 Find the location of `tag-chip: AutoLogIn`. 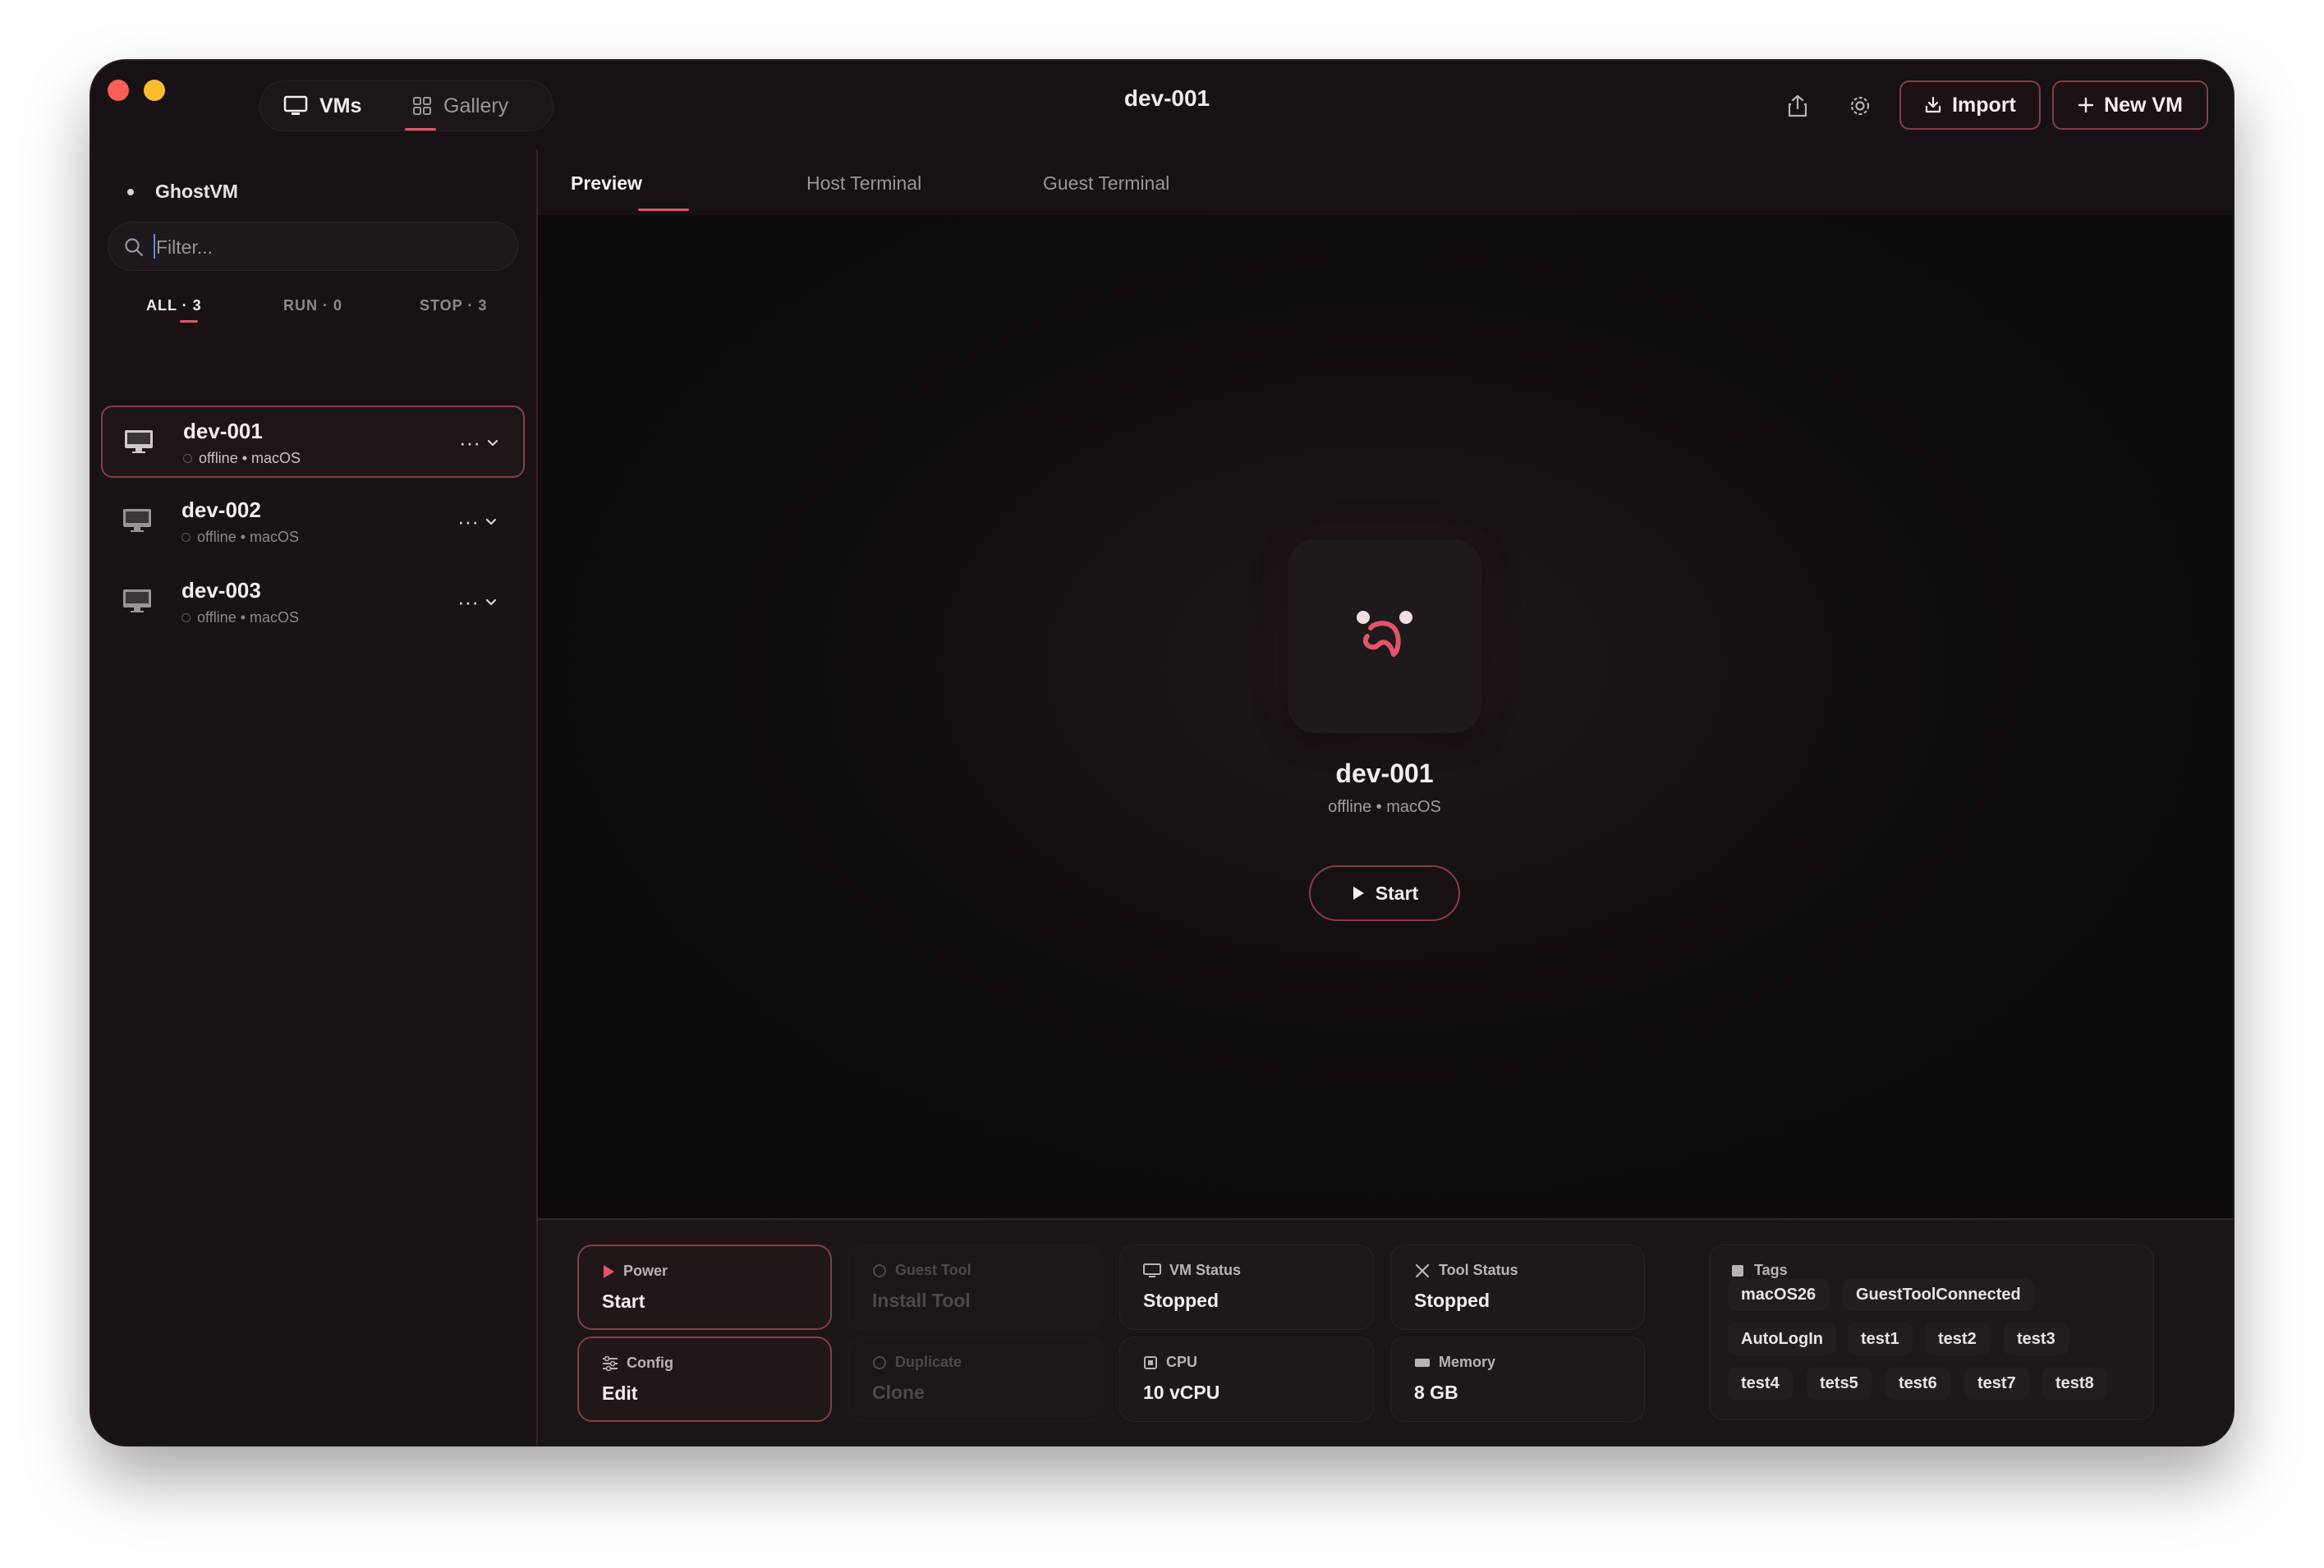

tag-chip: AutoLogIn is located at coordinates (1782, 1339).